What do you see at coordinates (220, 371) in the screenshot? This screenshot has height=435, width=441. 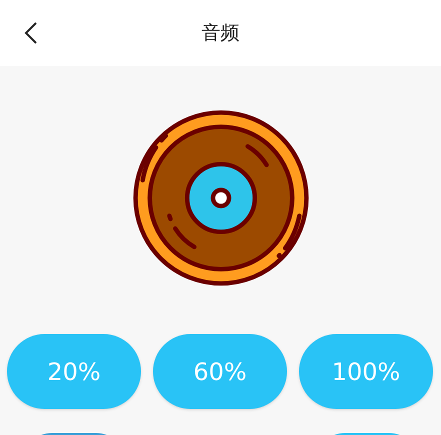 I see `level-button: 60%` at bounding box center [220, 371].